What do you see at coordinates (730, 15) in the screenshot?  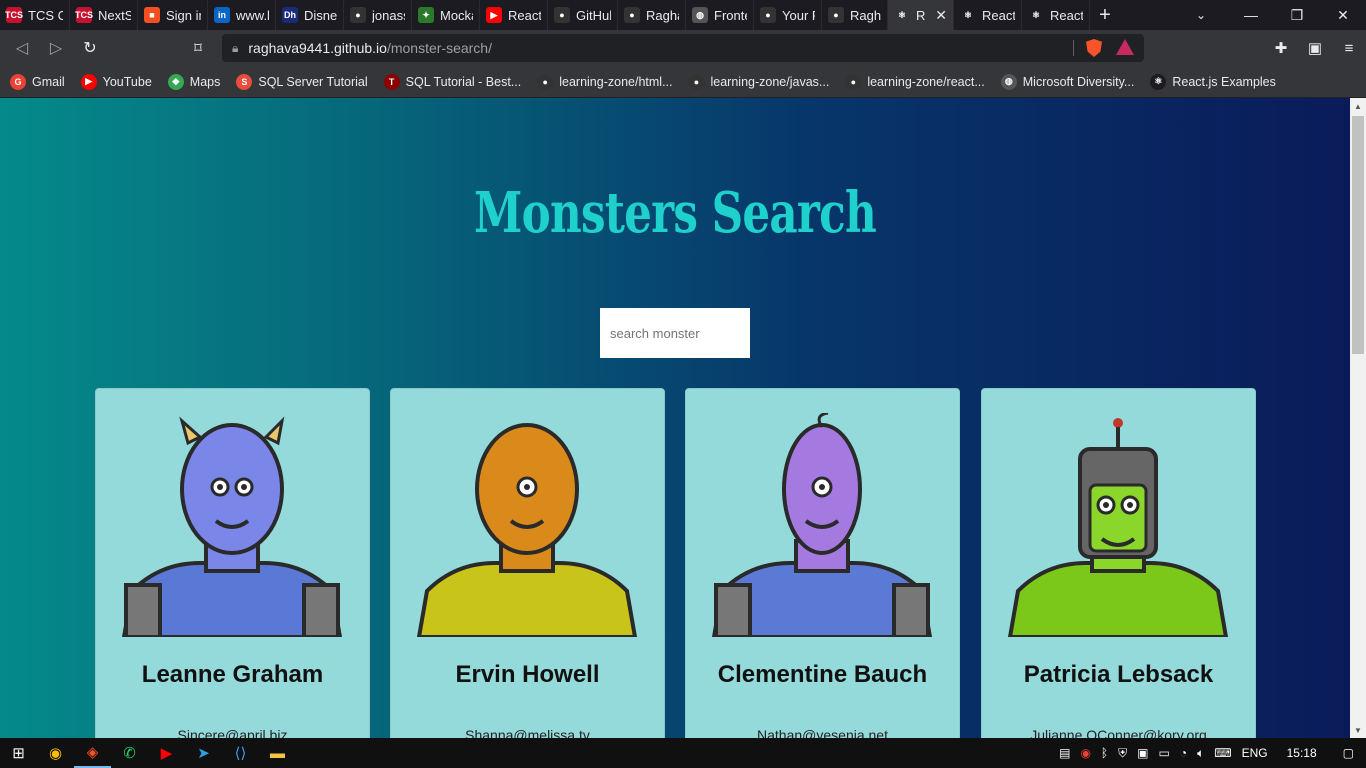 I see `tab-title: Fronte` at bounding box center [730, 15].